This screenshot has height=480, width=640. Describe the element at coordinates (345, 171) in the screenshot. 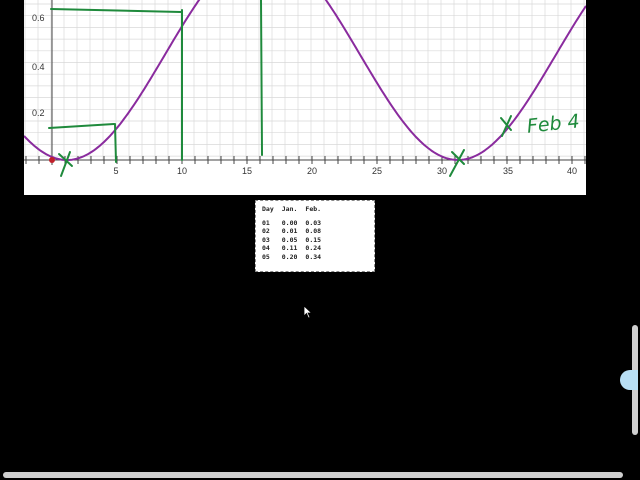

I see `x-tick-labels: 5 10 15 20 25 30 35 40` at that location.